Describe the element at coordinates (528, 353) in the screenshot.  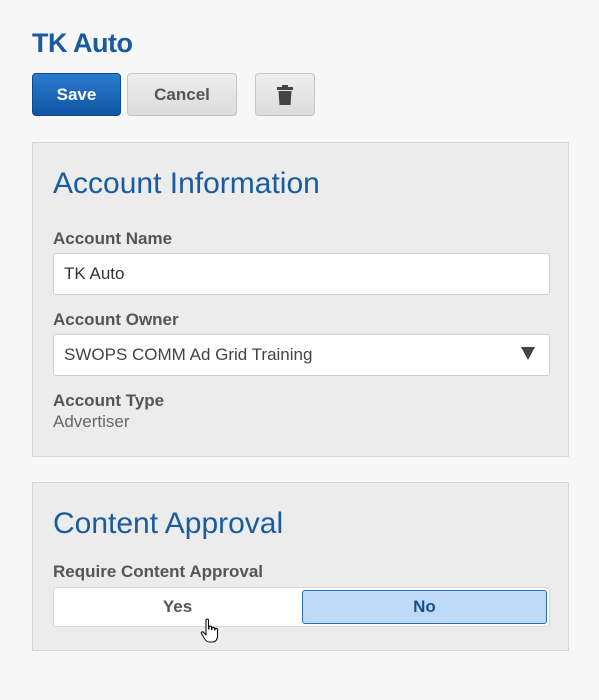
I see `dropdown-arrow-icon` at that location.